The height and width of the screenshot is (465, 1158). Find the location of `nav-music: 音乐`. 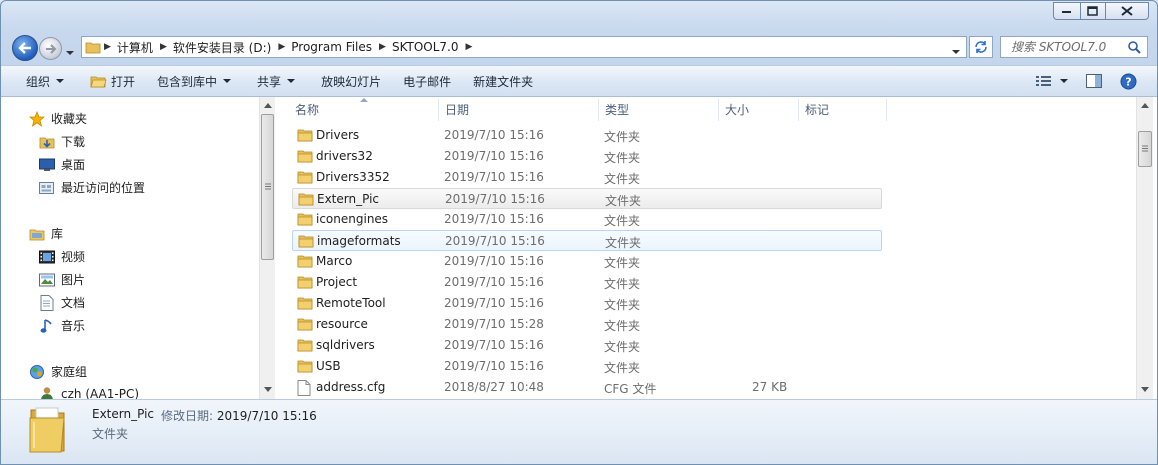

nav-music: 音乐 is located at coordinates (62, 325).